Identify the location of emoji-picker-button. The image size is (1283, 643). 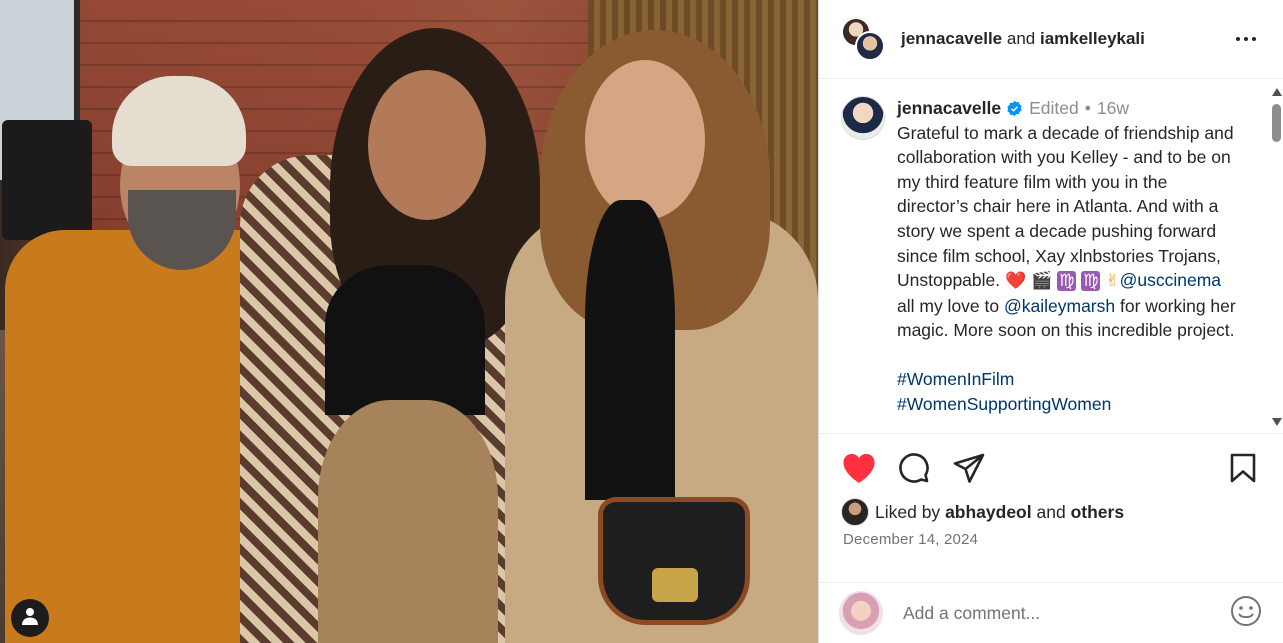
(1246, 613).